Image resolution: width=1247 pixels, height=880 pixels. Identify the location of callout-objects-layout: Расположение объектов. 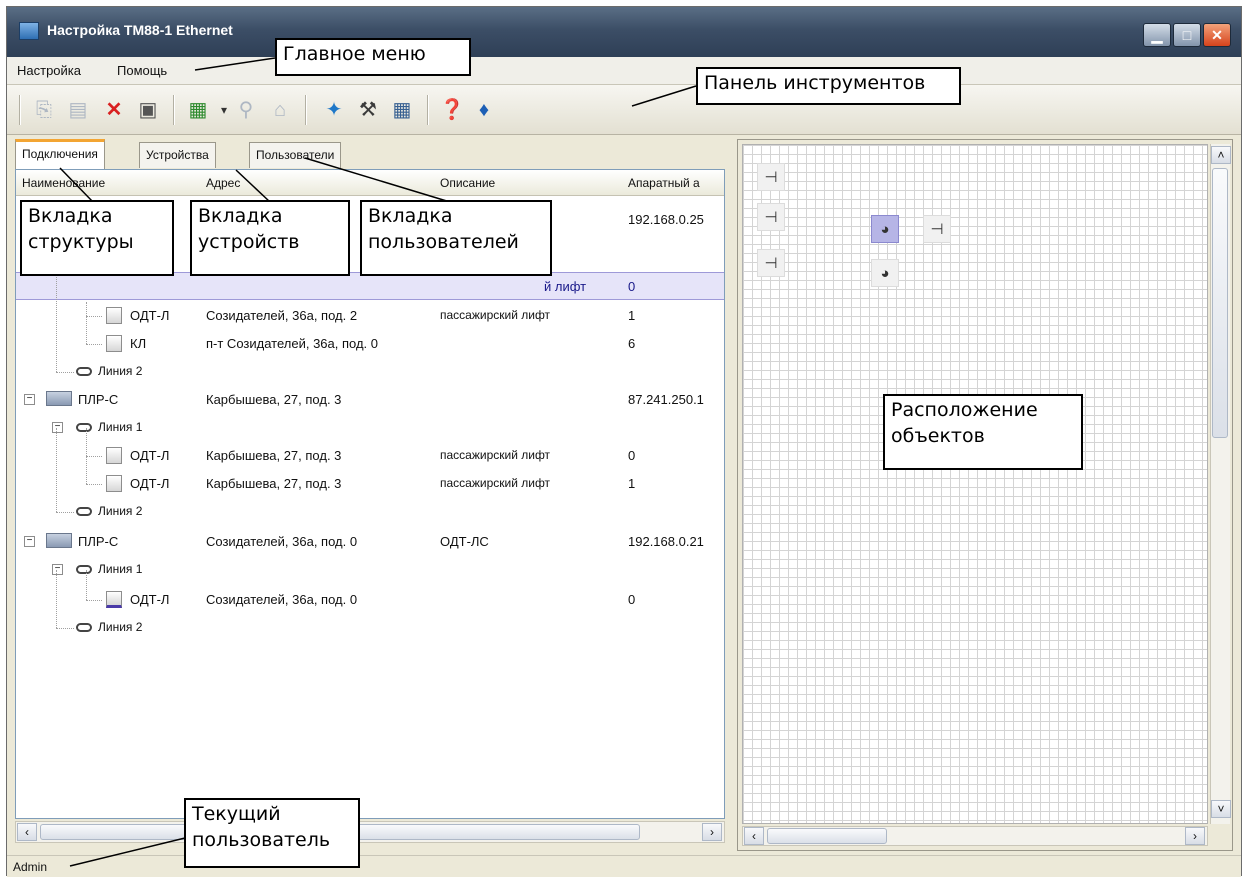
(983, 432).